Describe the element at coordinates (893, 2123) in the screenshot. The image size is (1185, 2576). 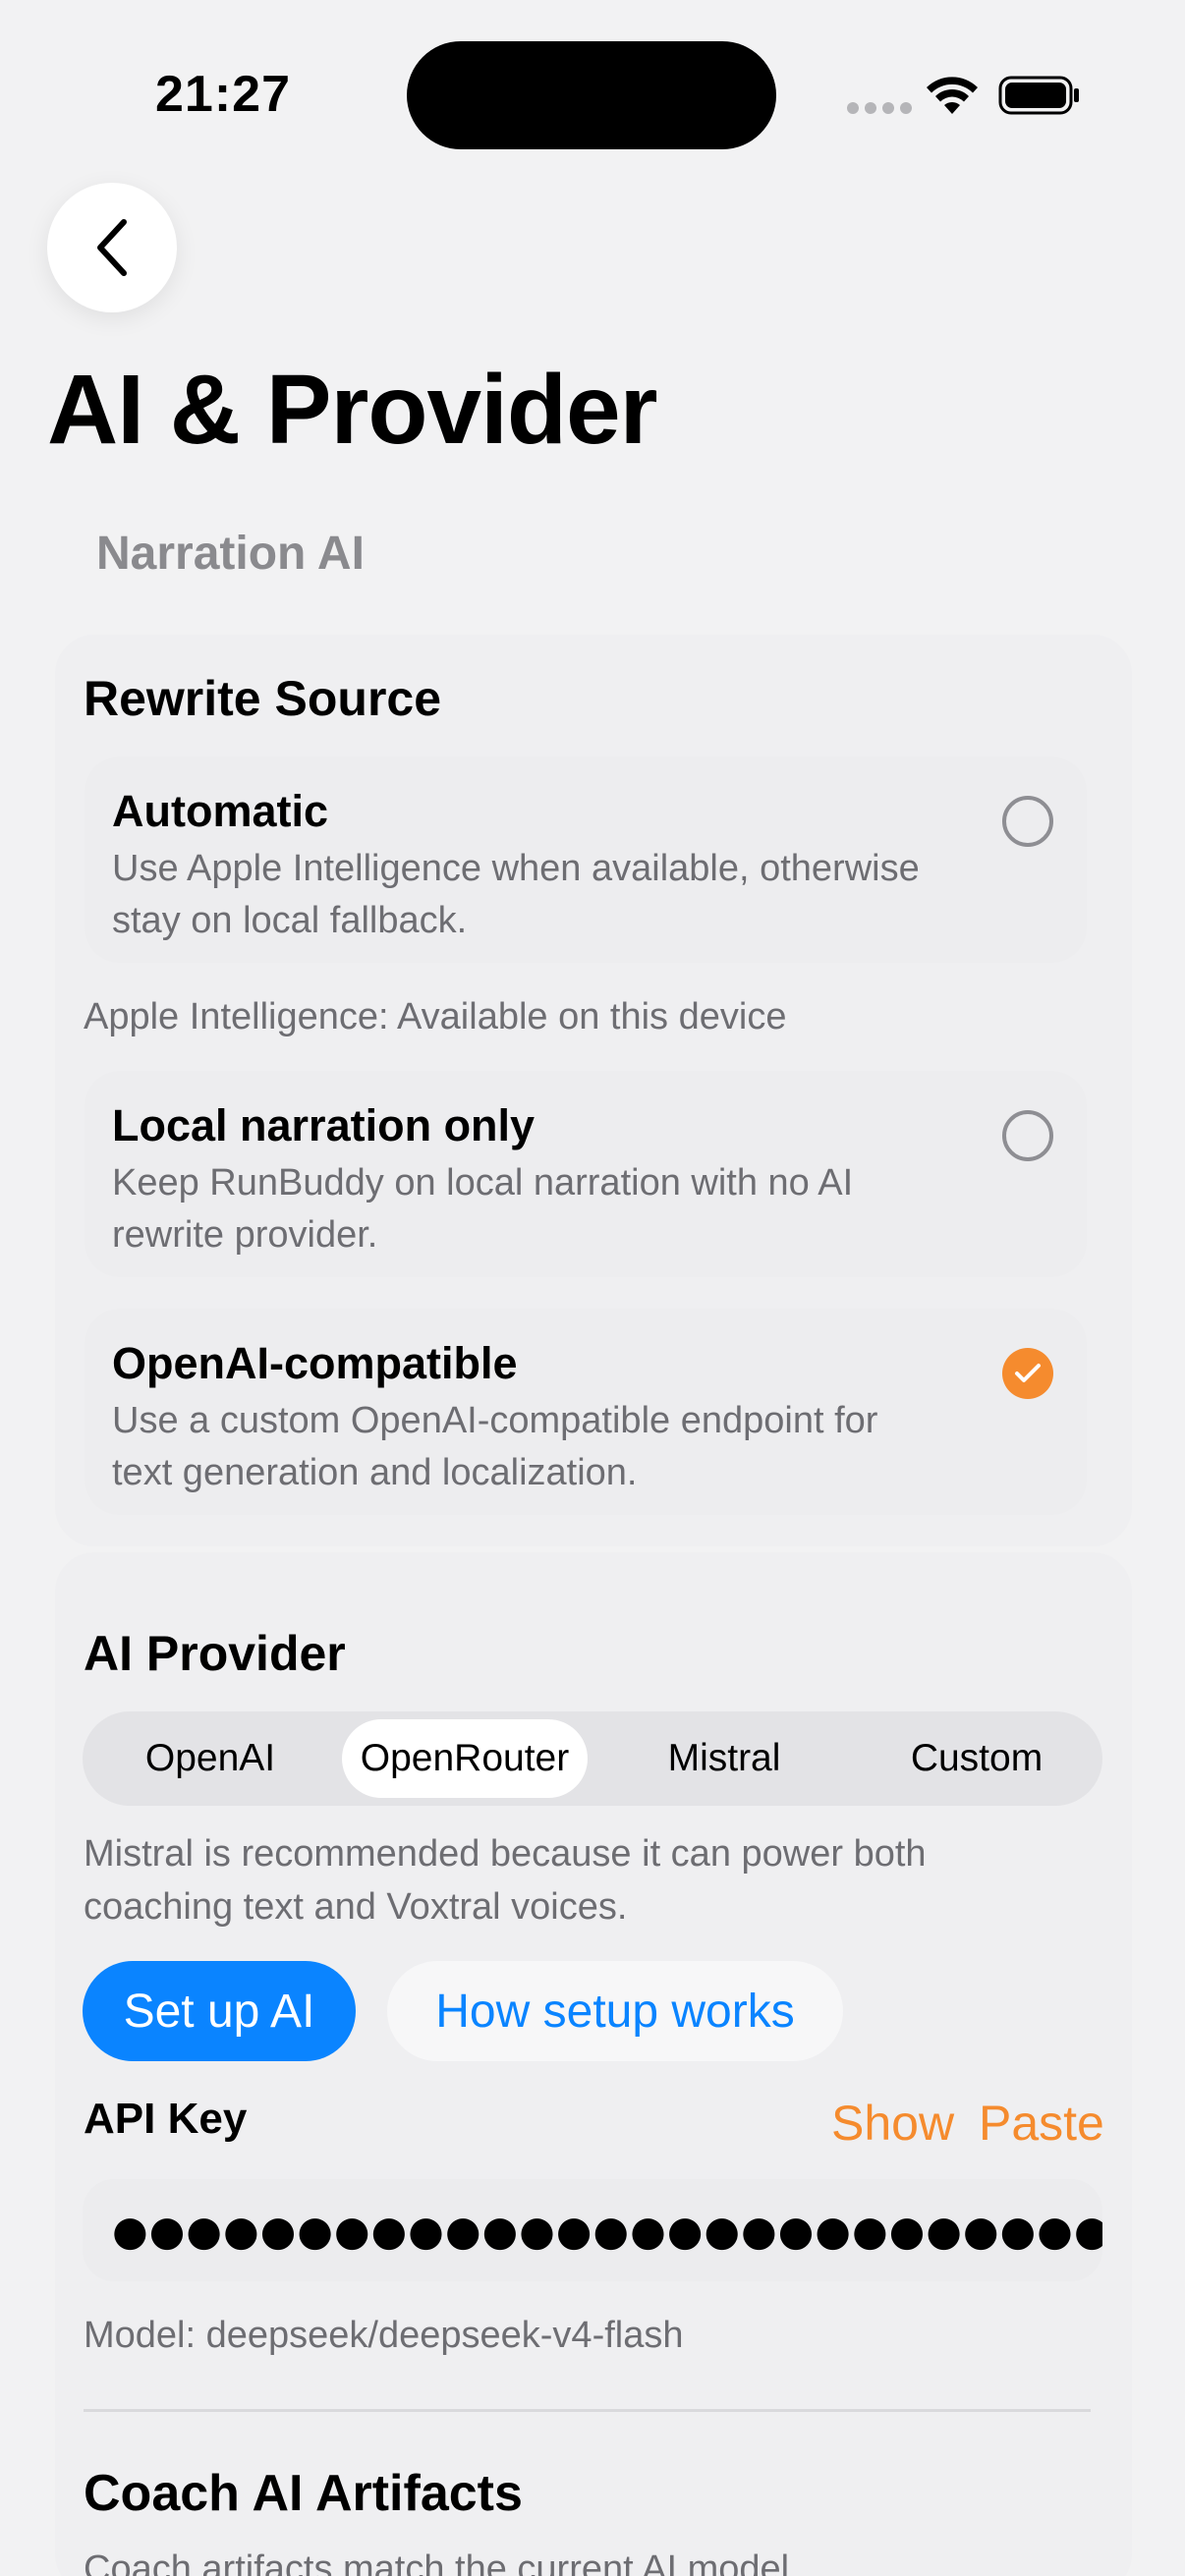
I see `show-key-button: Show` at that location.